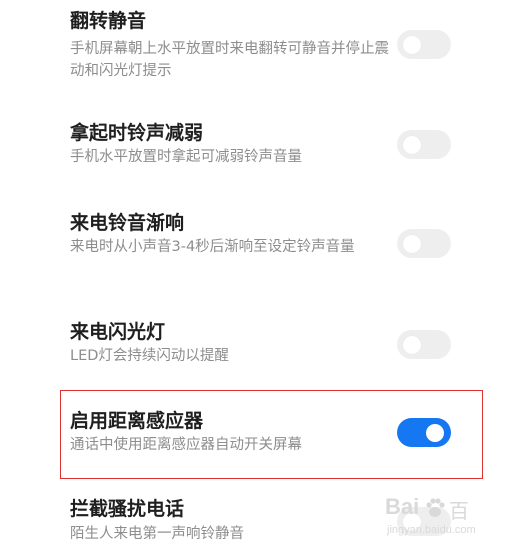  Describe the element at coordinates (431, 530) in the screenshot. I see `watermark-site: jingyan.baidu.com` at that location.